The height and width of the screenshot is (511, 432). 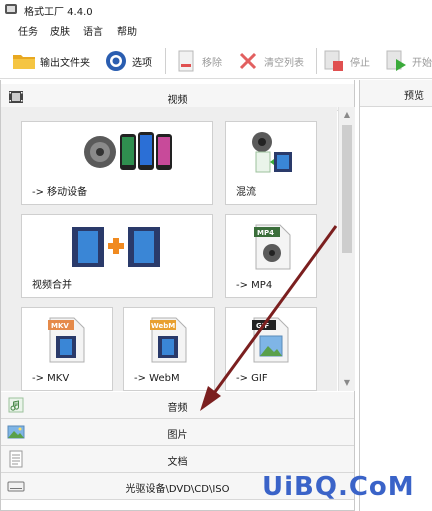 What do you see at coordinates (271, 349) in the screenshot?
I see `tile-to-gif: GIF -> GIF` at bounding box center [271, 349].